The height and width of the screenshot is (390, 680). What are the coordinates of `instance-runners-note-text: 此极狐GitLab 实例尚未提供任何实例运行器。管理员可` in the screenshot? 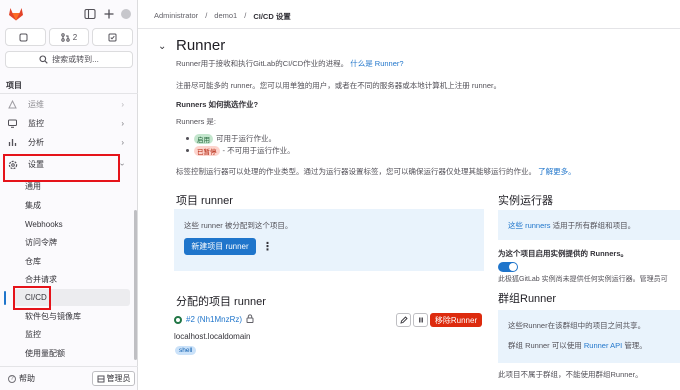 It's located at (583, 279).